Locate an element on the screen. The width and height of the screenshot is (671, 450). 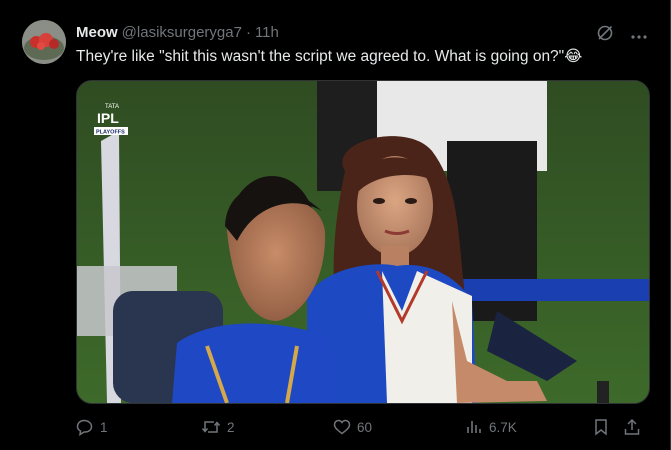
reply-icon is located at coordinates (85, 427).